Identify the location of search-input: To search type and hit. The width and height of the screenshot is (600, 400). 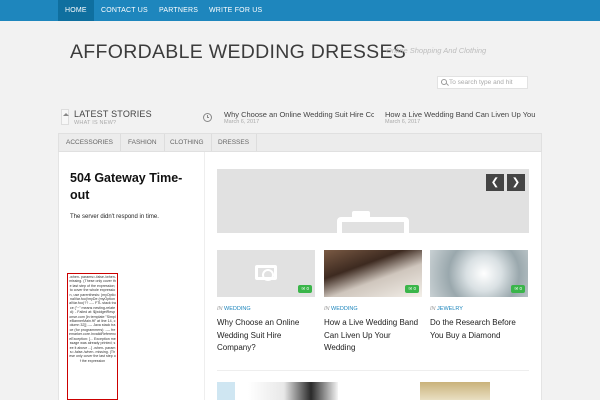
(482, 82).